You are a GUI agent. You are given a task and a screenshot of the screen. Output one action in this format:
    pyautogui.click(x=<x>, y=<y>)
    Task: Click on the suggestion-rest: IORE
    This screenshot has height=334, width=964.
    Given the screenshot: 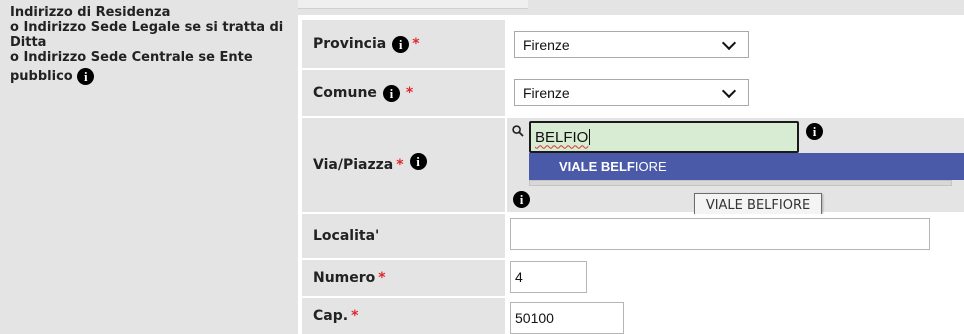 What is the action you would take?
    pyautogui.click(x=650, y=166)
    